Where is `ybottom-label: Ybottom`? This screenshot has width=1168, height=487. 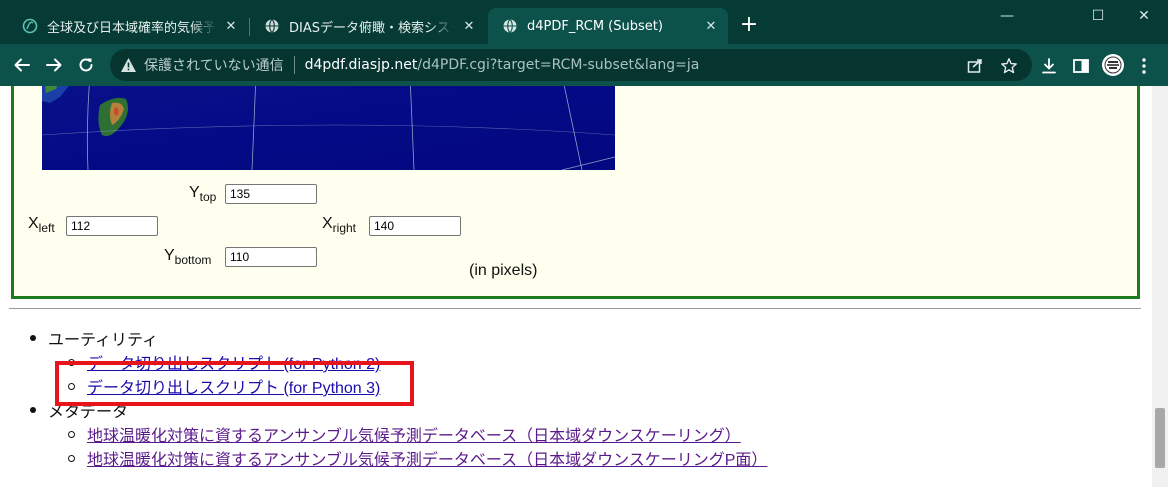
ybottom-label: Ybottom is located at coordinates (188, 257).